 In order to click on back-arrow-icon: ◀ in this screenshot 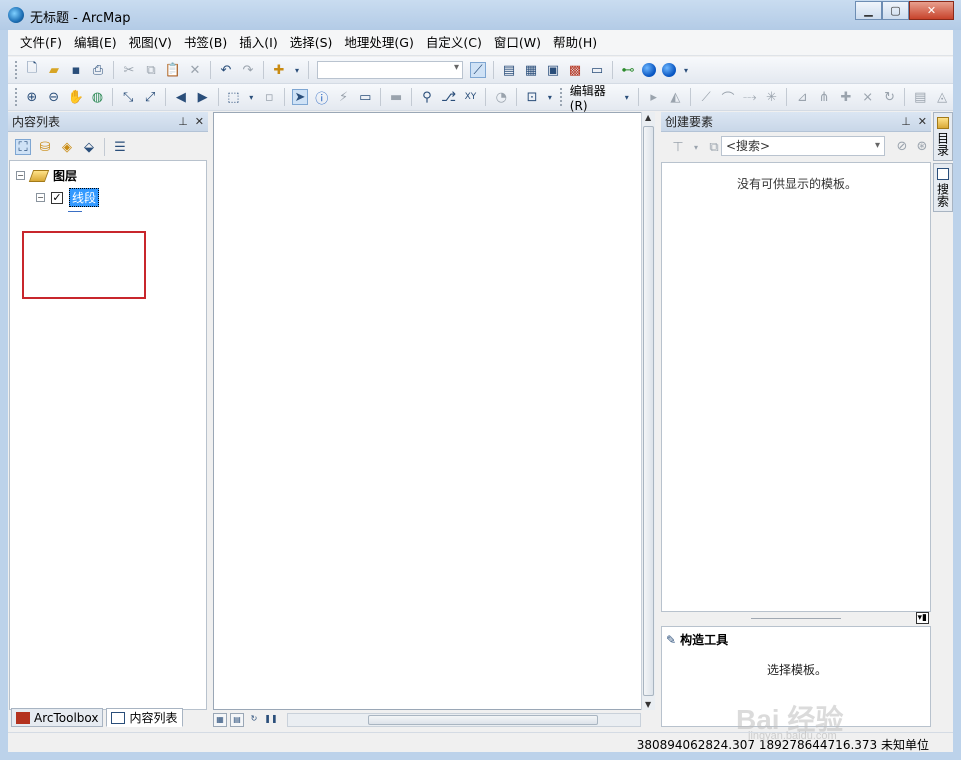, I will do `click(181, 97)`.